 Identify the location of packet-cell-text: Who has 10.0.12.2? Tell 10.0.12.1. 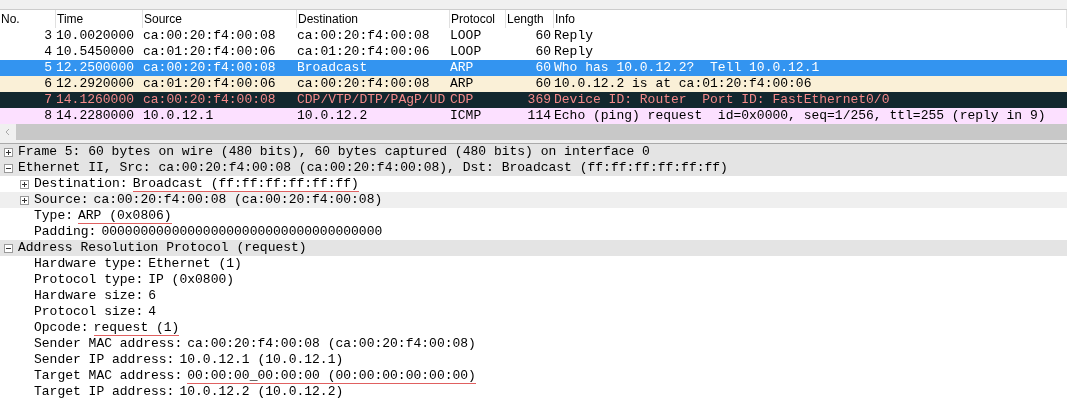
(687, 68).